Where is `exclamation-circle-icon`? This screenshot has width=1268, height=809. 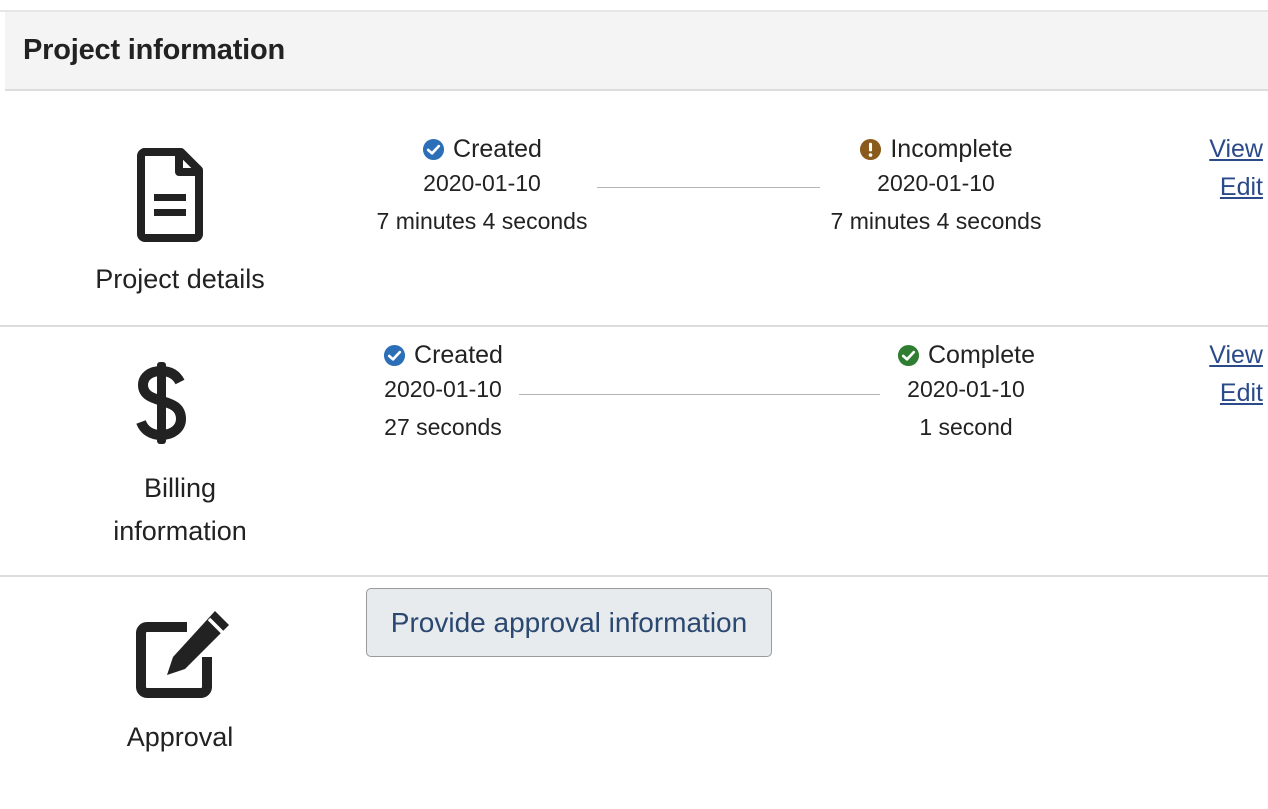 exclamation-circle-icon is located at coordinates (871, 149).